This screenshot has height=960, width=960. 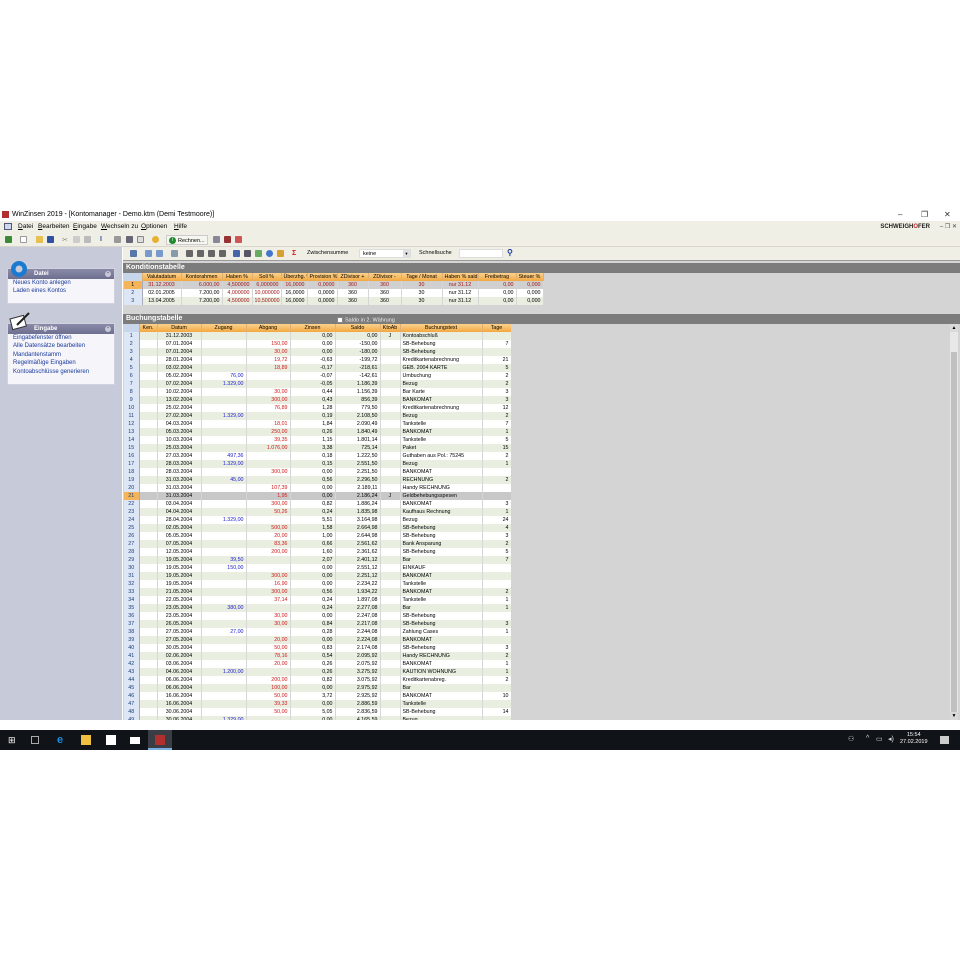 What do you see at coordinates (853, 740) in the screenshot?
I see `people-icon: ⚇` at bounding box center [853, 740].